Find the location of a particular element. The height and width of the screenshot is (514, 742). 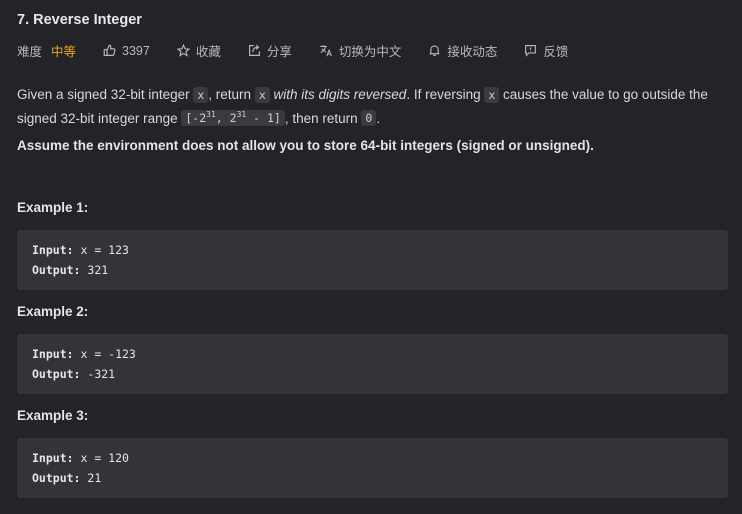

example-input-line: Input: x = 120 is located at coordinates (80, 458).